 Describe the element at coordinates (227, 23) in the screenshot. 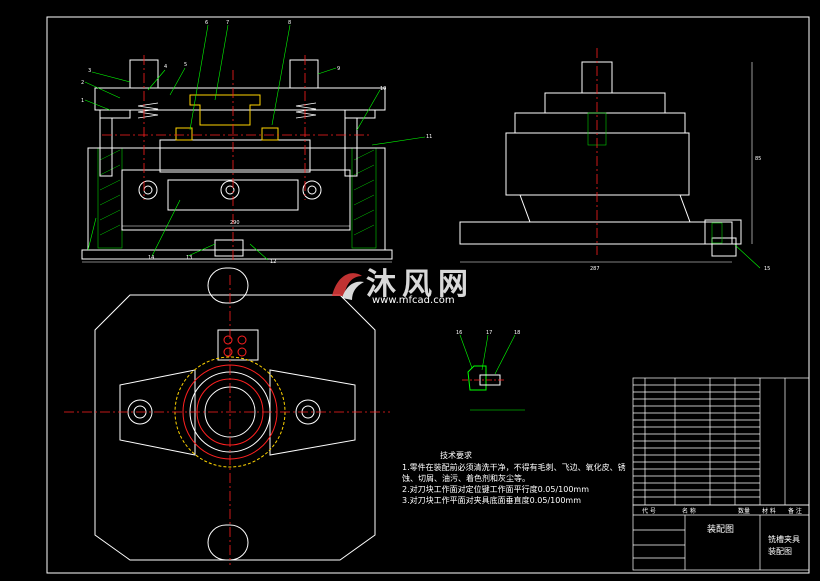

I see `callout-7: 7` at that location.